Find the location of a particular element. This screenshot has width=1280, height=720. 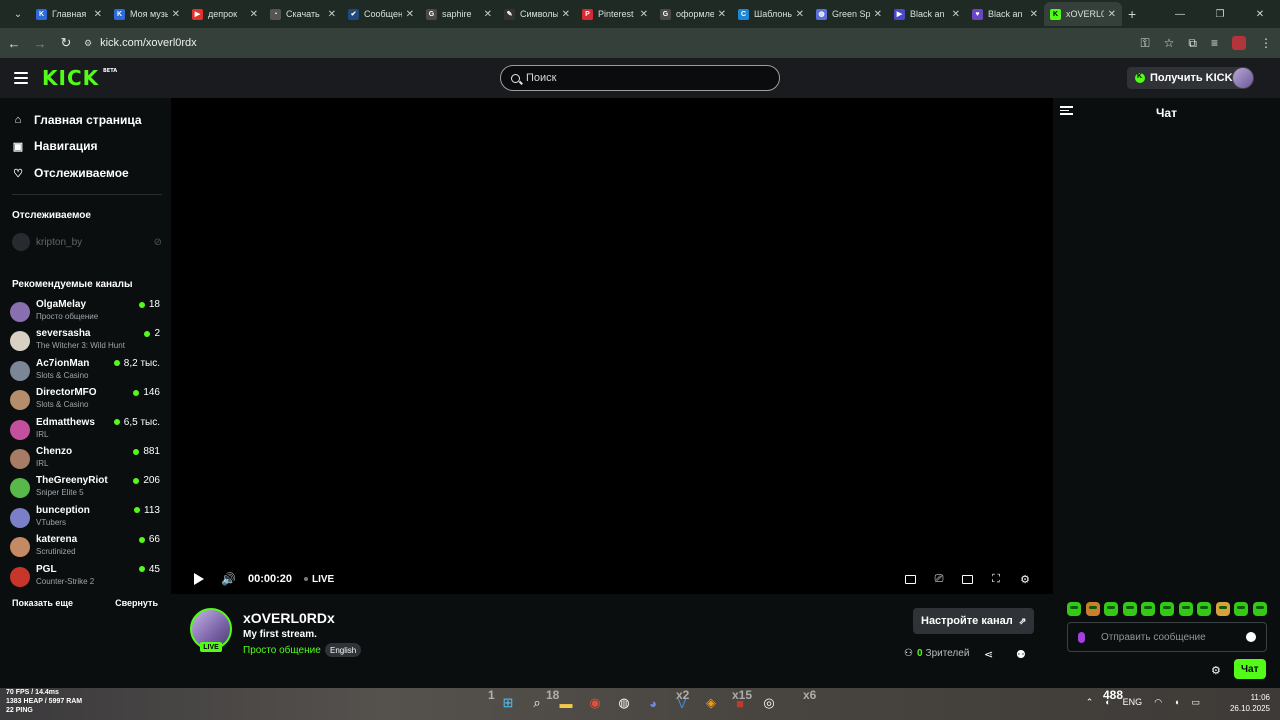

browser-tab: ▶ Black an ✕ is located at coordinates (927, 14).